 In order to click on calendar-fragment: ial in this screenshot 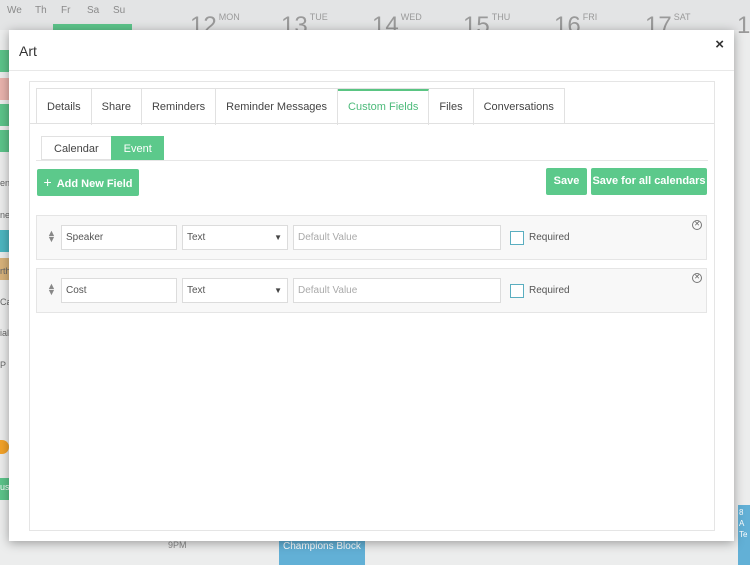, I will do `click(5, 333)`.